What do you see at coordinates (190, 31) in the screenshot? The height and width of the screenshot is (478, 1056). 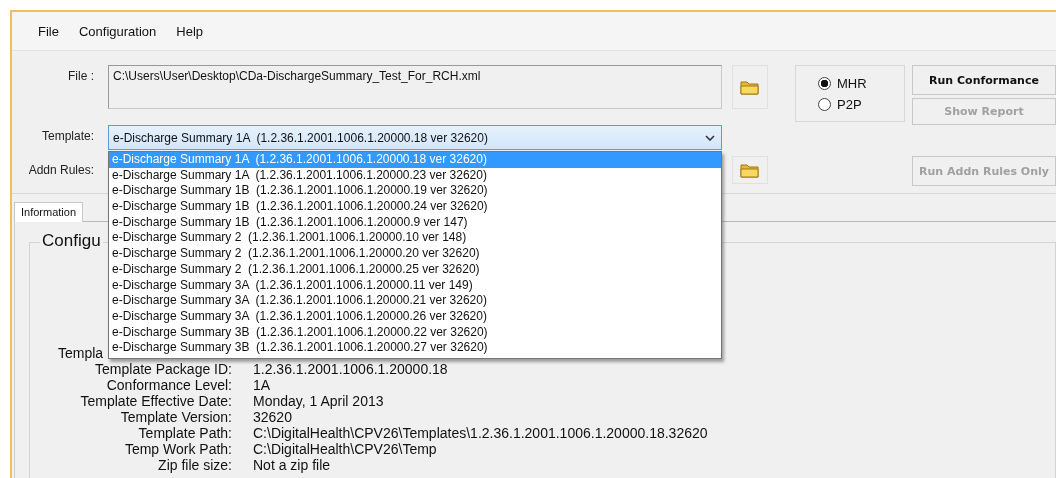 I see `menu-item: Help` at bounding box center [190, 31].